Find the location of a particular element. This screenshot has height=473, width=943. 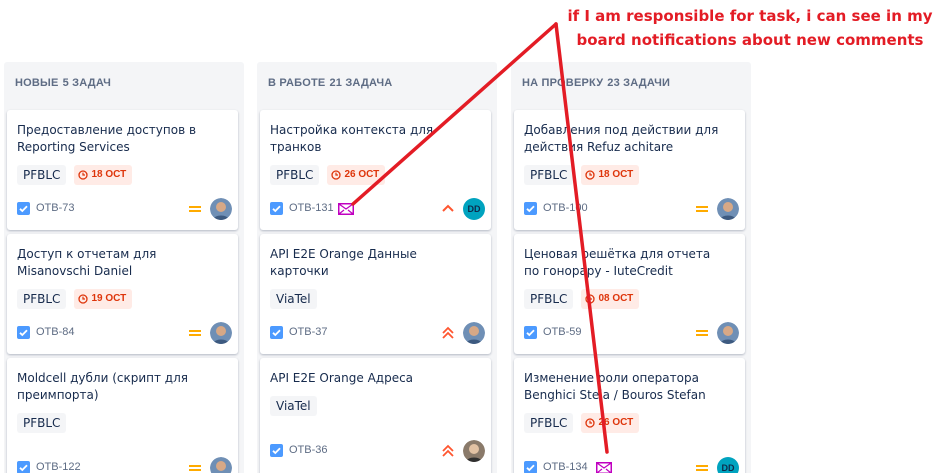

annotation-line: board notifications about new comments is located at coordinates (750, 40).